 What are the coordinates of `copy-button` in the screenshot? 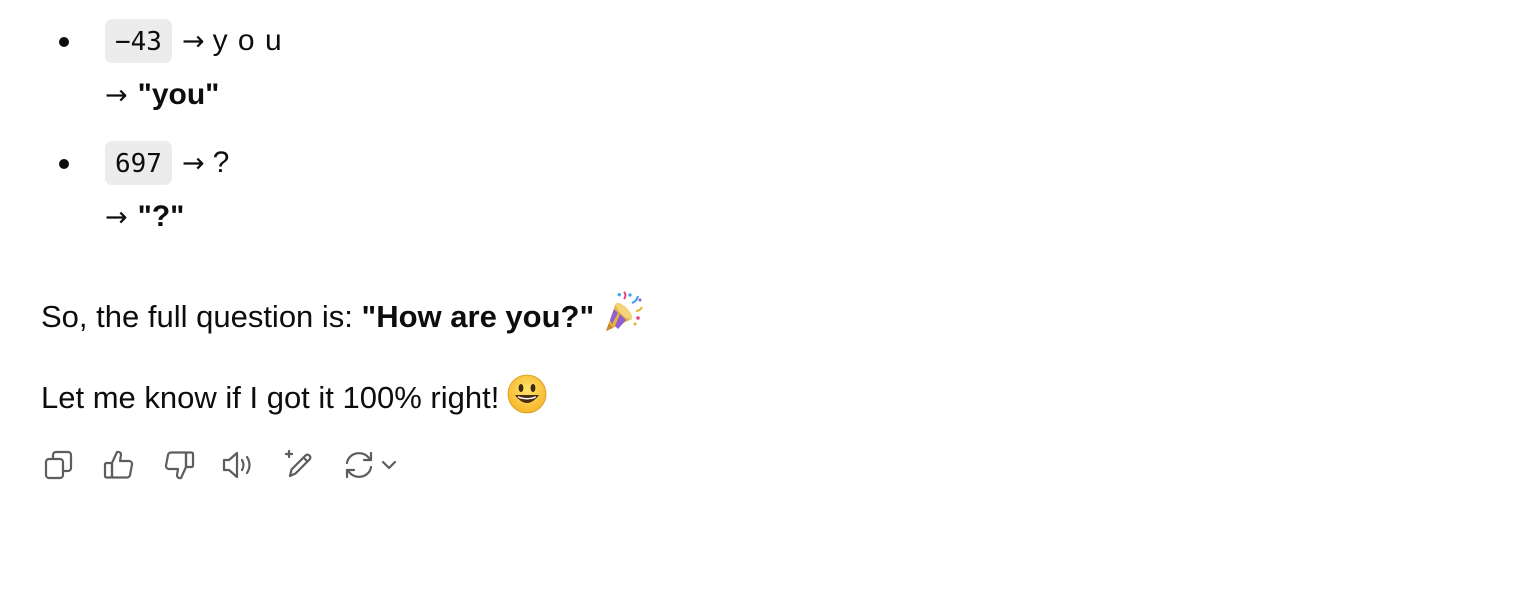 It's located at (59, 465).